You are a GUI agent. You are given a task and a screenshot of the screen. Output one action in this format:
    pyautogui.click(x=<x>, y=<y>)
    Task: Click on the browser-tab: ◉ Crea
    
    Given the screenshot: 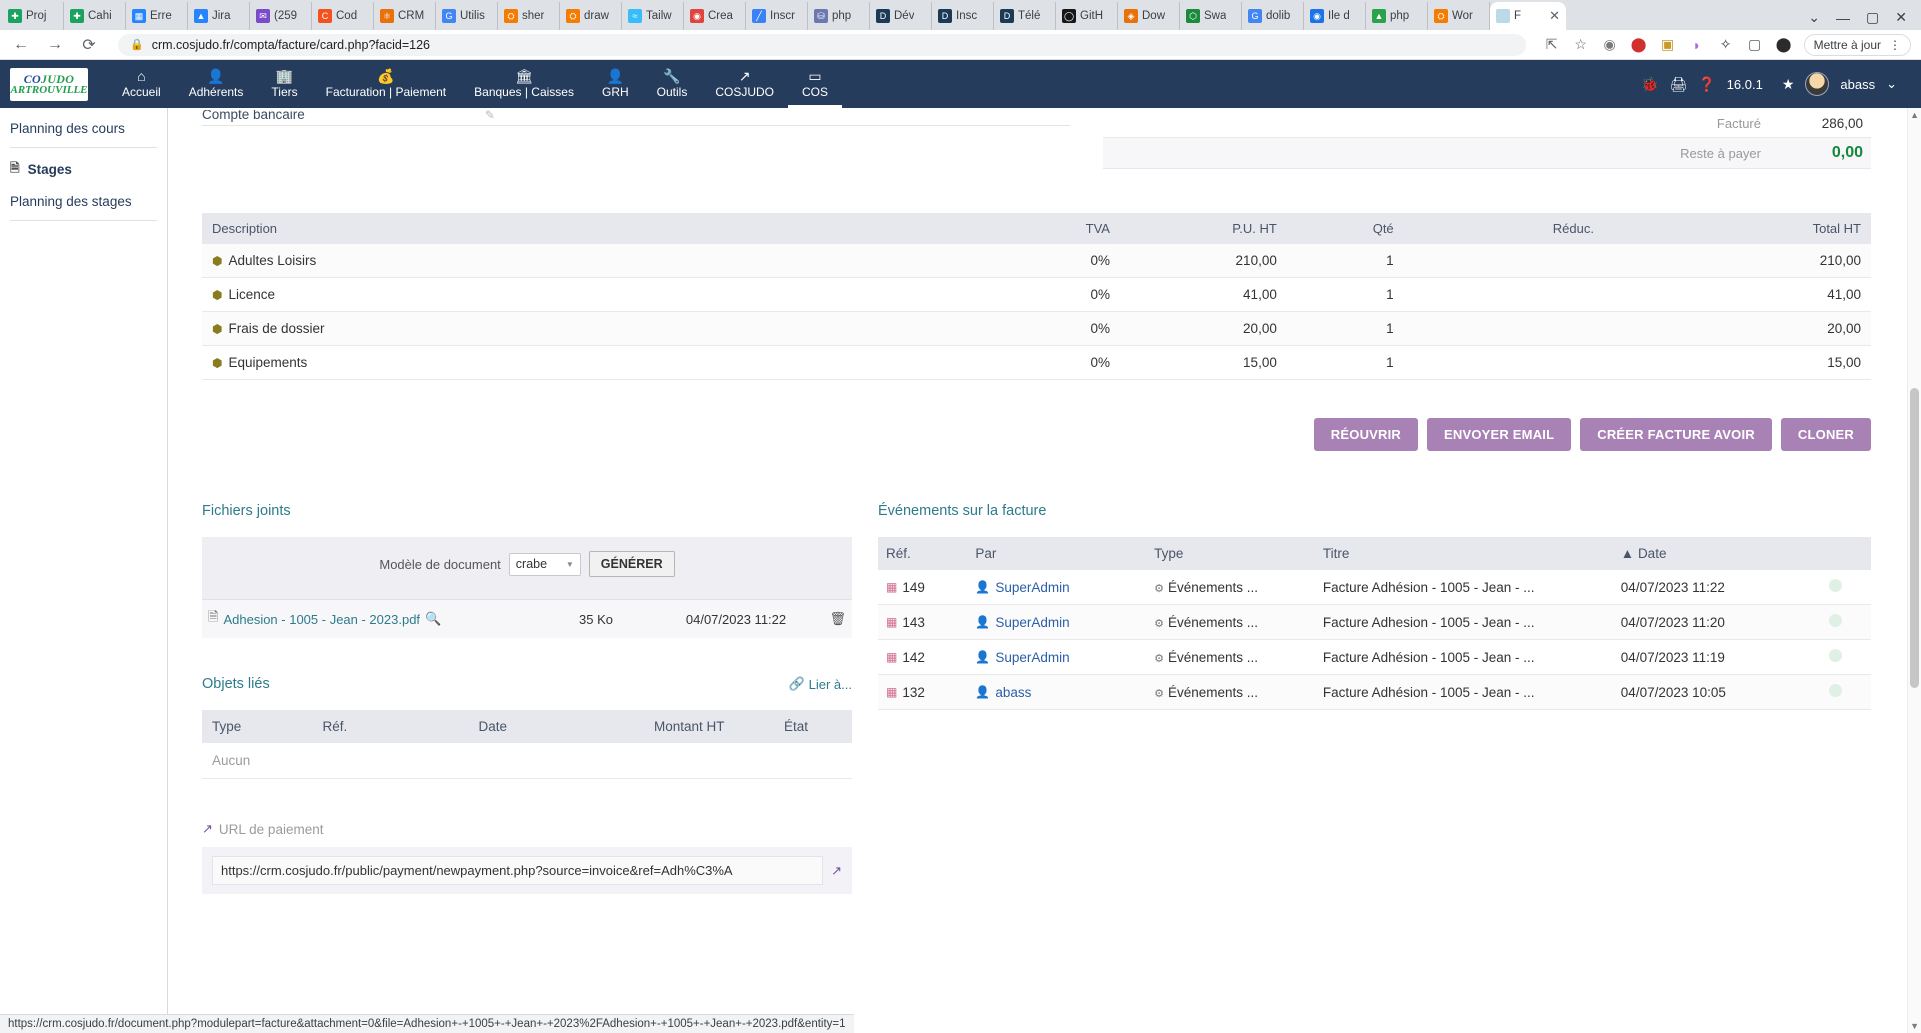 What is the action you would take?
    pyautogui.click(x=715, y=16)
    